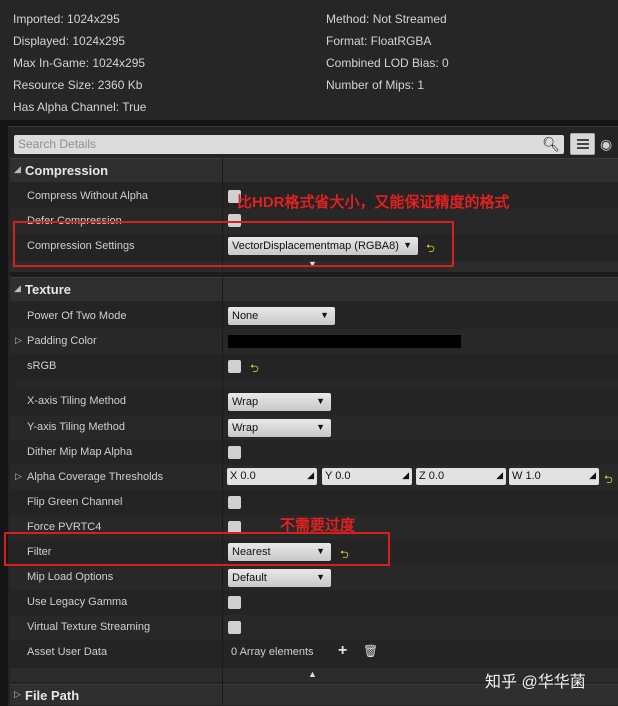 This screenshot has height=706, width=618. I want to click on row-use-legacy-gamma: Use Legacy Gamma, so click(314, 602).